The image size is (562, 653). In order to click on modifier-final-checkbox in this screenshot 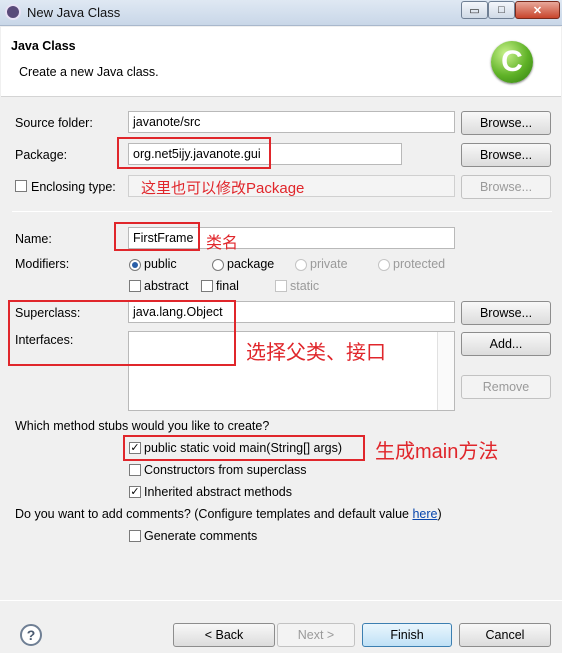, I will do `click(207, 286)`.